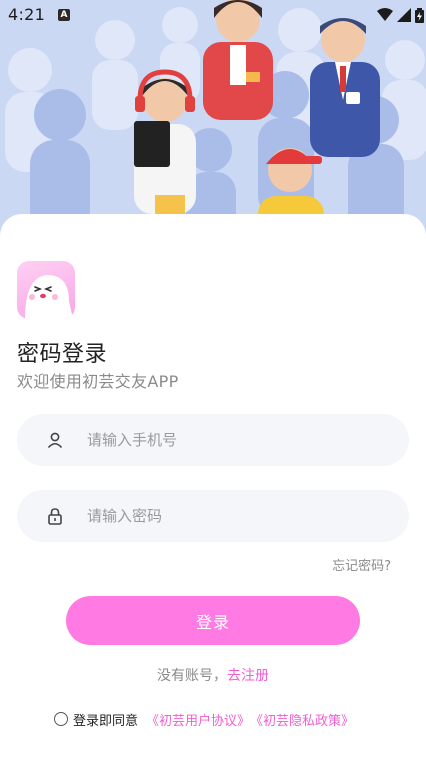  Describe the element at coordinates (55, 516) in the screenshot. I see `lock-icon` at that location.